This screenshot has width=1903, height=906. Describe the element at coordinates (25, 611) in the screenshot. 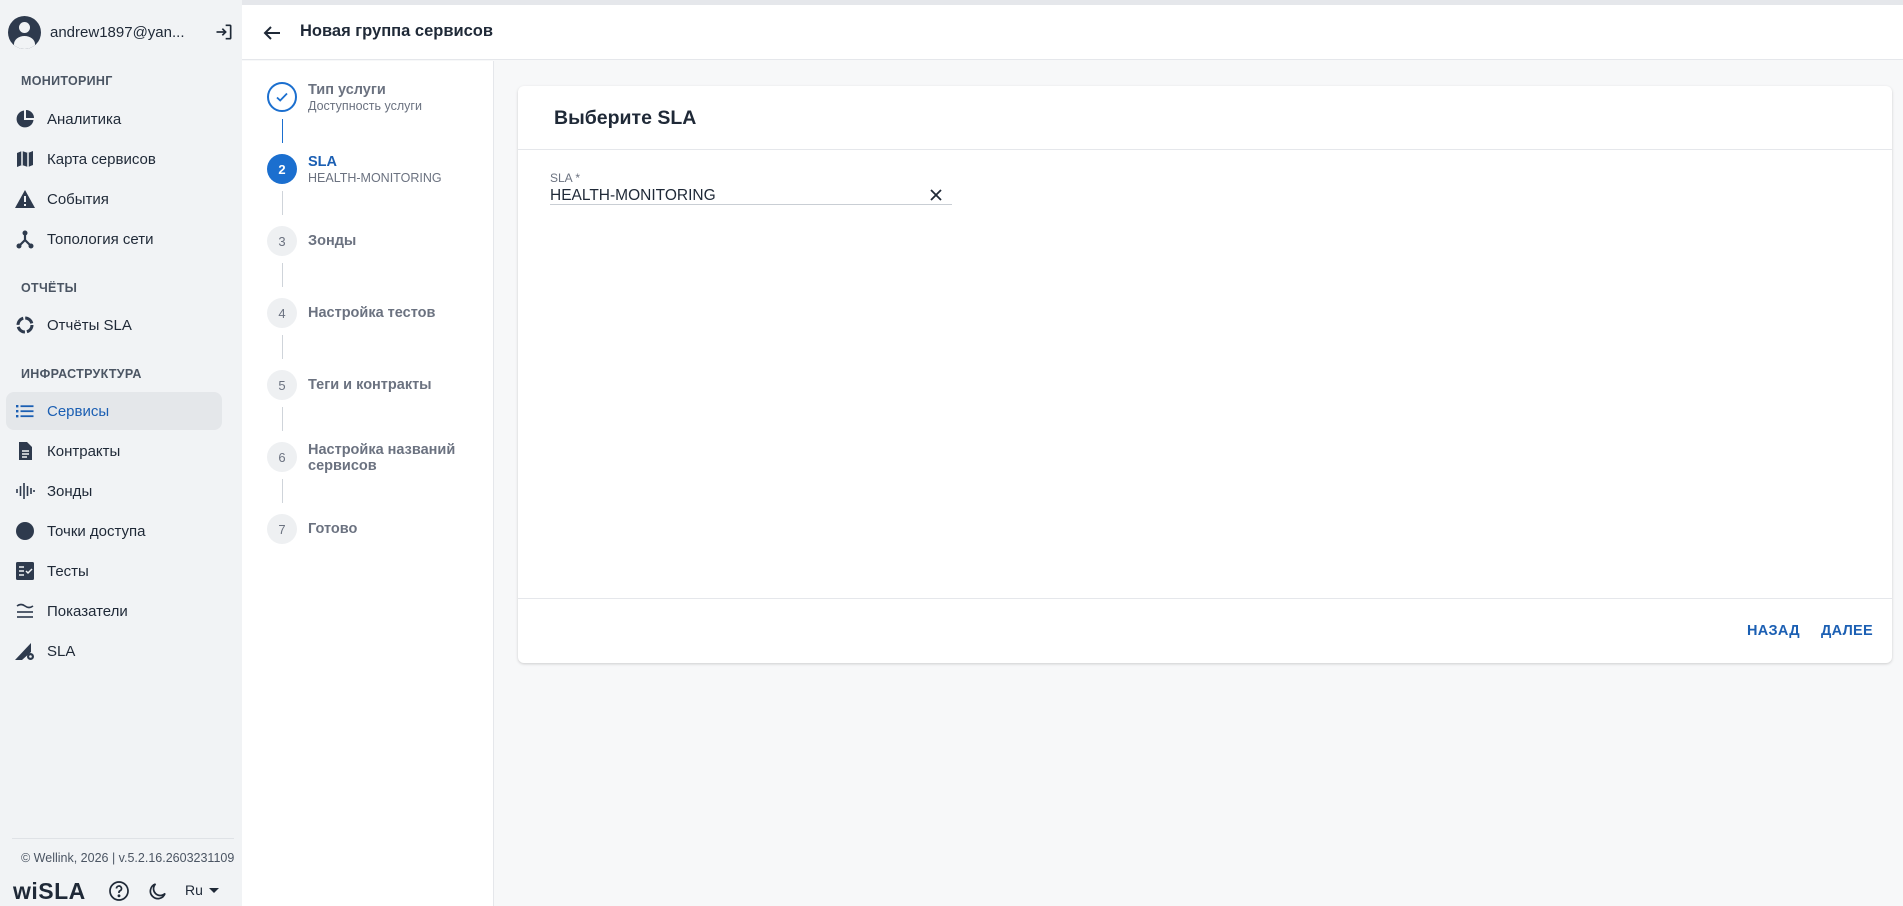

I see `stacked-lines-icon` at that location.